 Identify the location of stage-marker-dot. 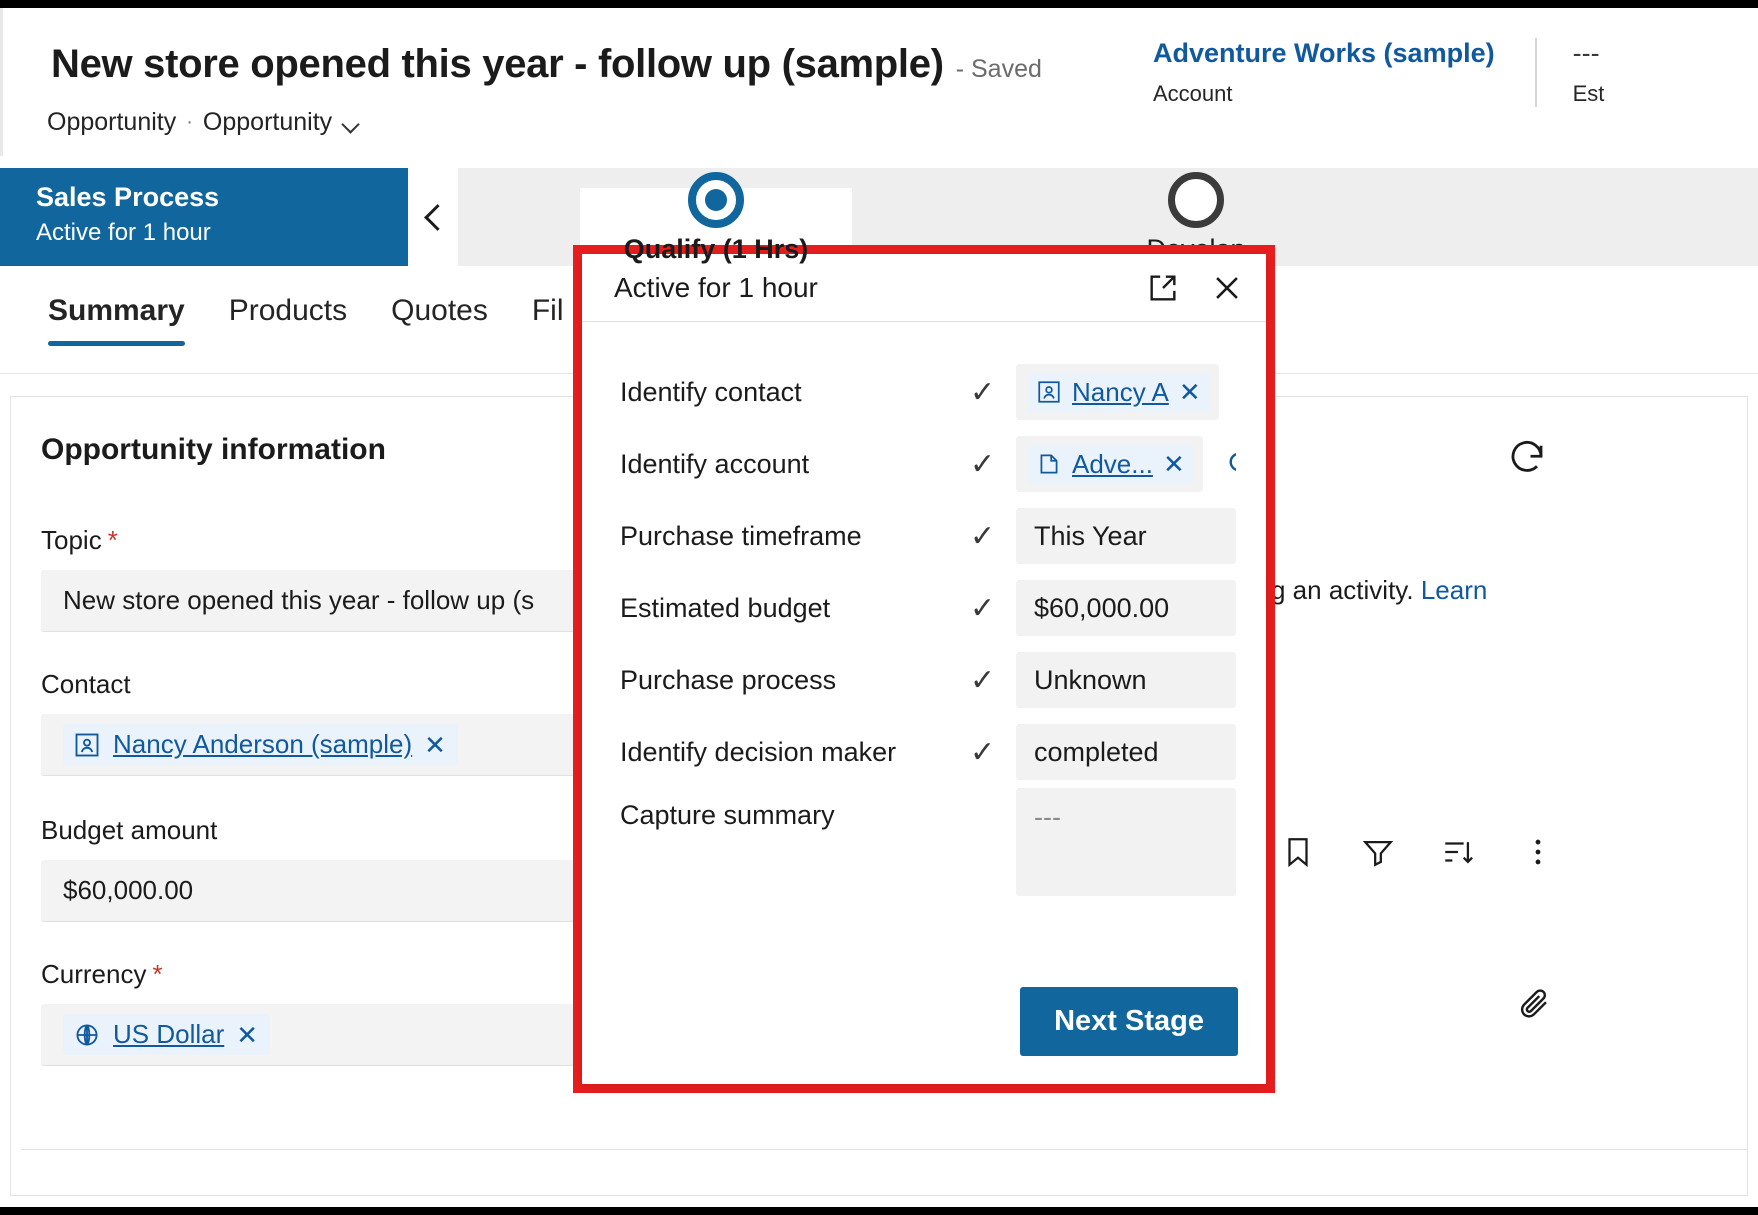
(716, 200).